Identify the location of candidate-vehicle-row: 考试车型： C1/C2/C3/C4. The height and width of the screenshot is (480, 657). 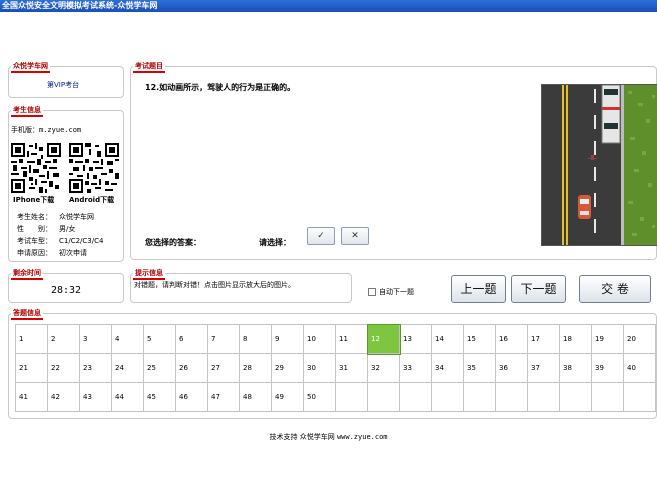
(60, 241).